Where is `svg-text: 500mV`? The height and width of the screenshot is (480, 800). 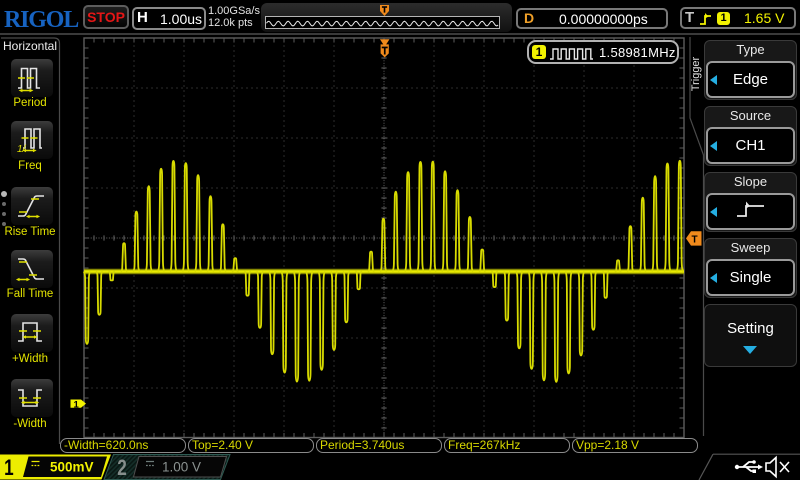 svg-text: 500mV is located at coordinates (72, 467).